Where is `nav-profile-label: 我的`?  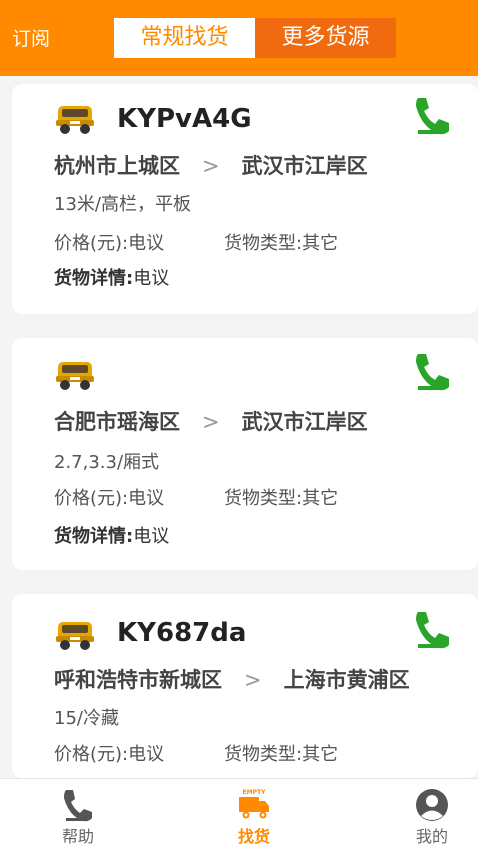
nav-profile-label: 我的 is located at coordinates (431, 836).